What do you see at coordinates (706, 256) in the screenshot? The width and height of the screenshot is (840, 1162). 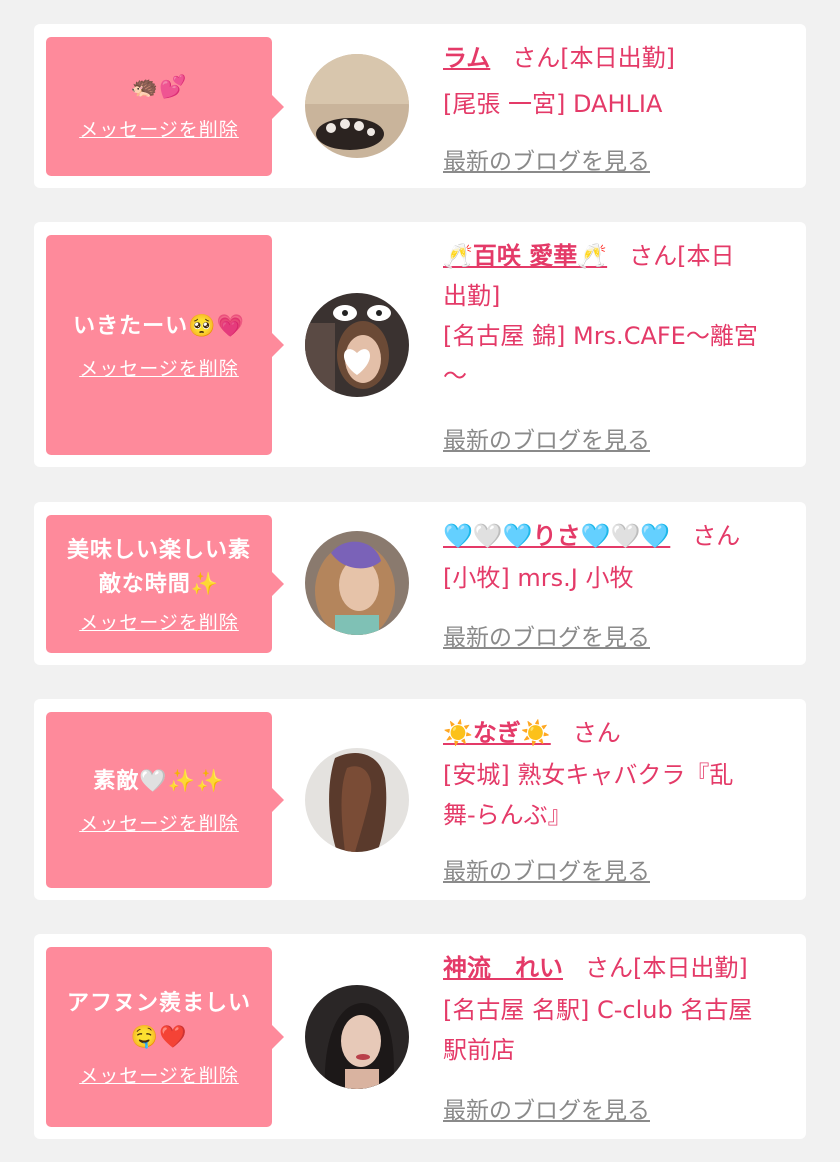 I see `status-text: [本日` at bounding box center [706, 256].